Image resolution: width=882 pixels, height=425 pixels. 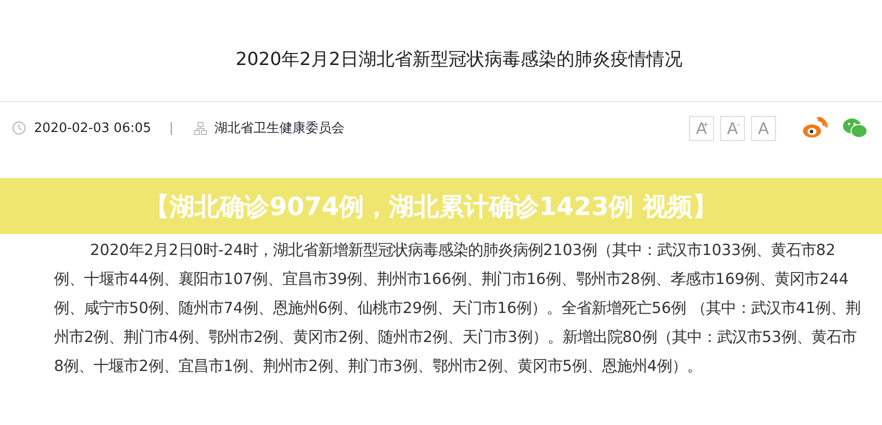 What do you see at coordinates (93, 128) in the screenshot?
I see `publish-date: 2020-02-03 06:05` at bounding box center [93, 128].